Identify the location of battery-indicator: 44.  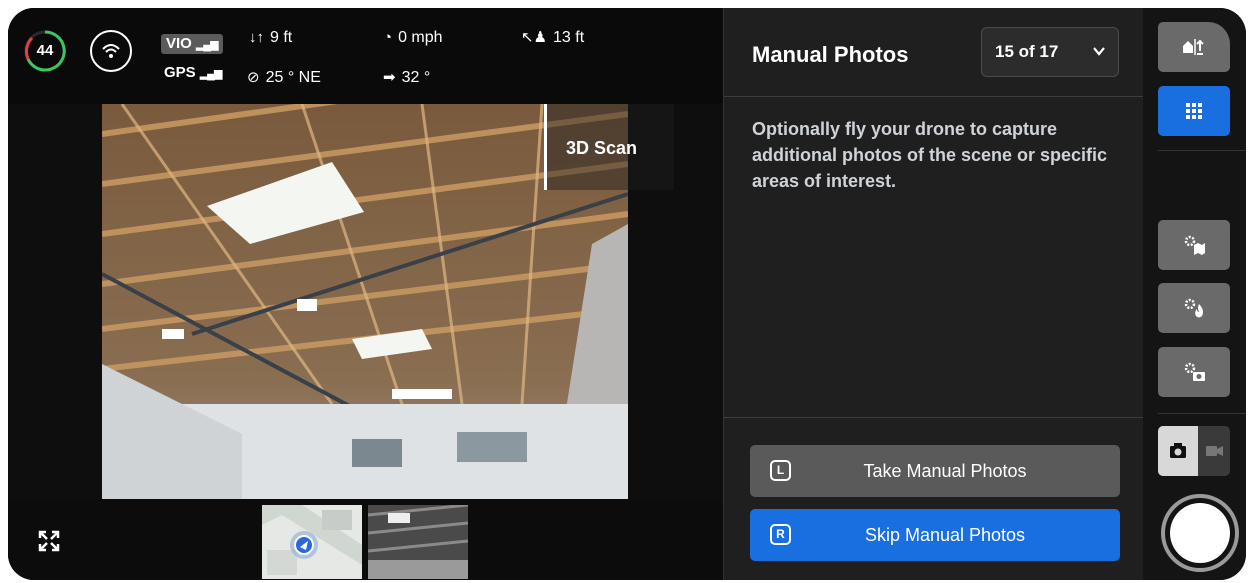
(45, 51).